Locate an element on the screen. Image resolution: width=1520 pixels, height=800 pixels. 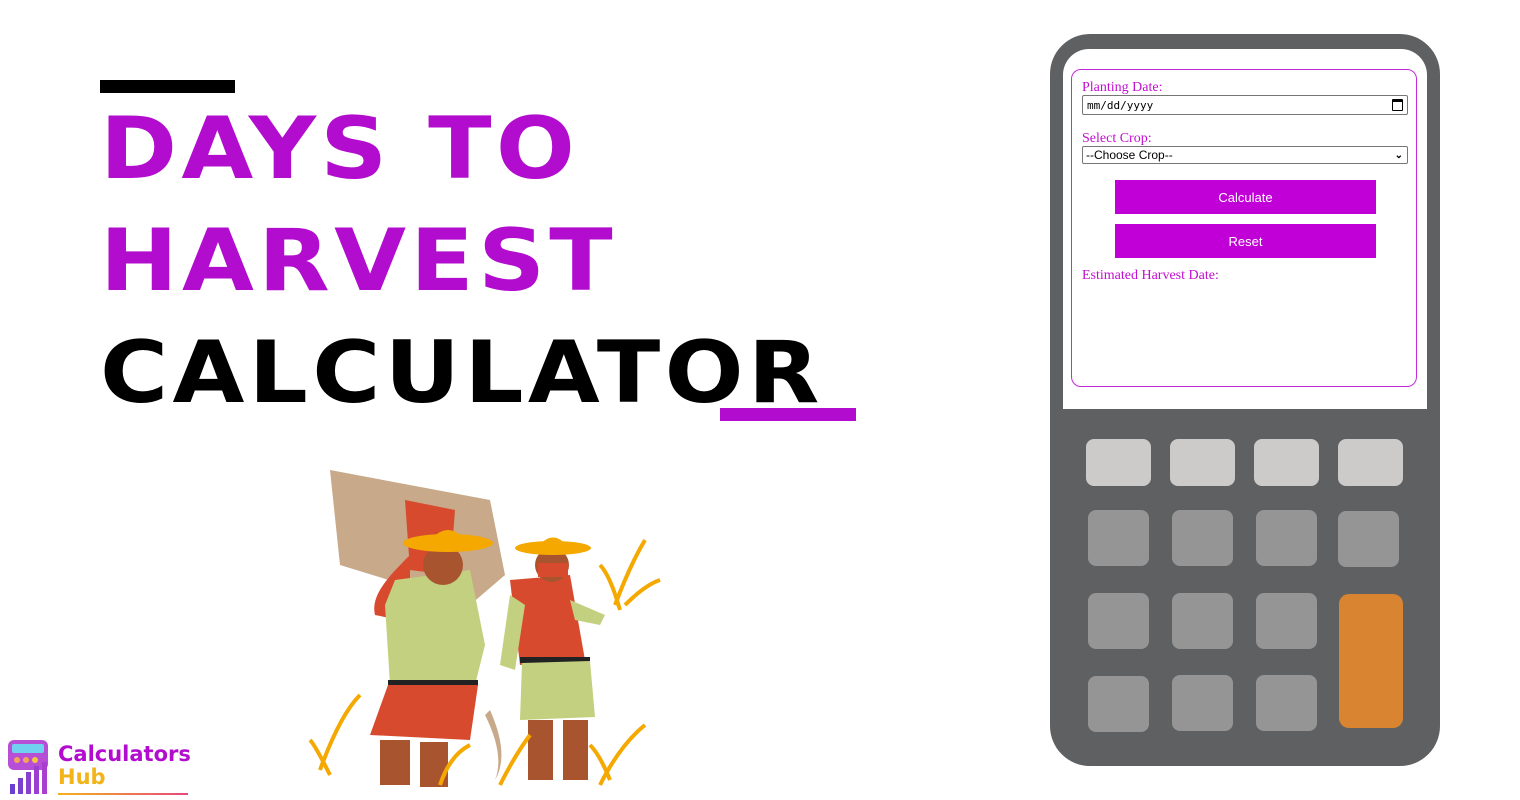
logo-text-calculators: Calculators is located at coordinates (124, 754).